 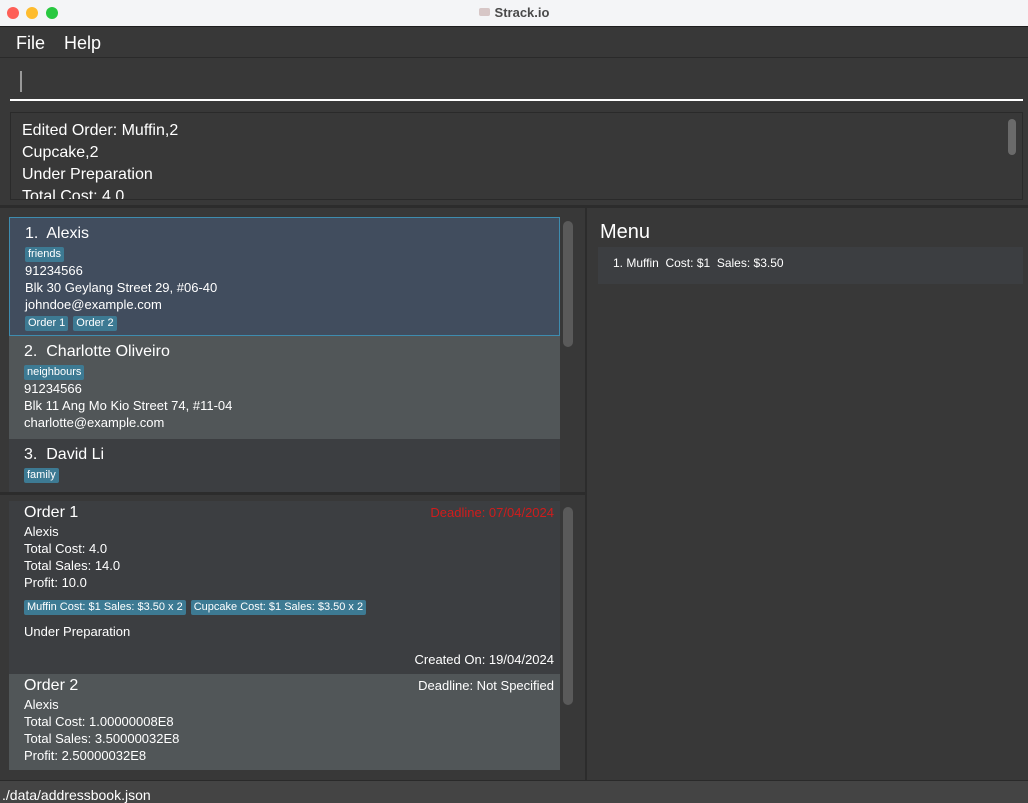 What do you see at coordinates (522, 12) in the screenshot?
I see `window-title-text: Strack.io` at bounding box center [522, 12].